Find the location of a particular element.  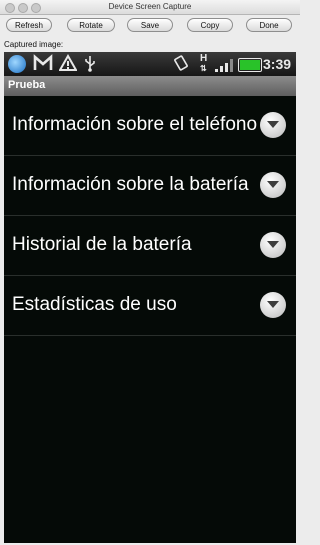

list-item-battery-history: Historial de la batería is located at coordinates (150, 246).